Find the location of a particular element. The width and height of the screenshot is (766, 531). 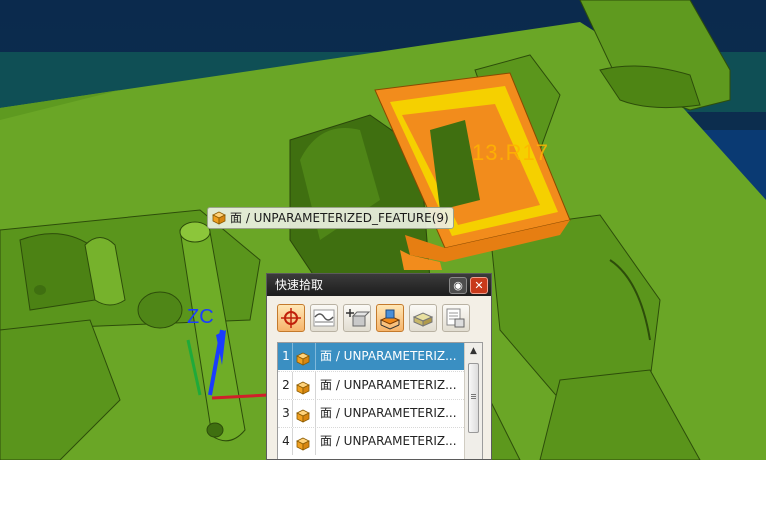

dimension-label: 13.R17 is located at coordinates (510, 152).